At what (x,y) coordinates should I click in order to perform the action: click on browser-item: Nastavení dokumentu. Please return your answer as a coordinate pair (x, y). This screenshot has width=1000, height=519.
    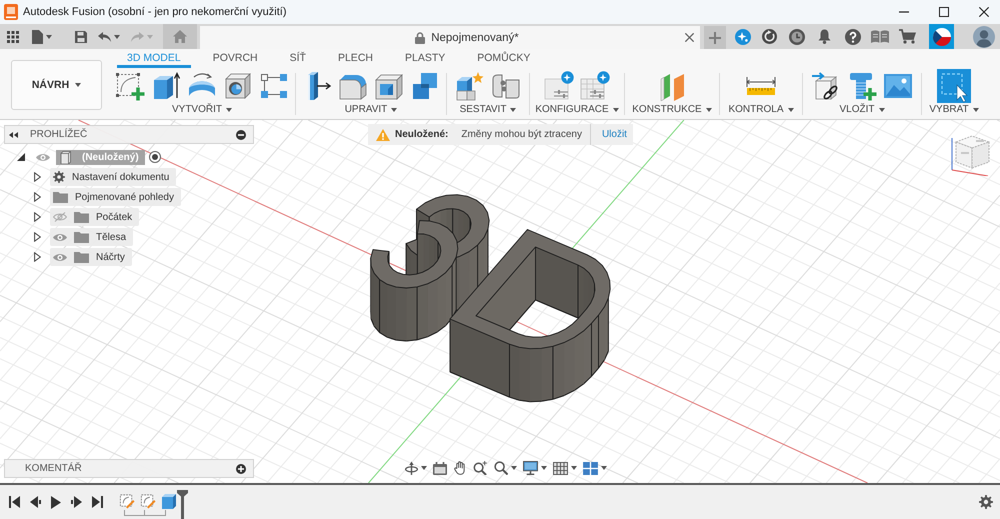
    Looking at the image, I should click on (113, 177).